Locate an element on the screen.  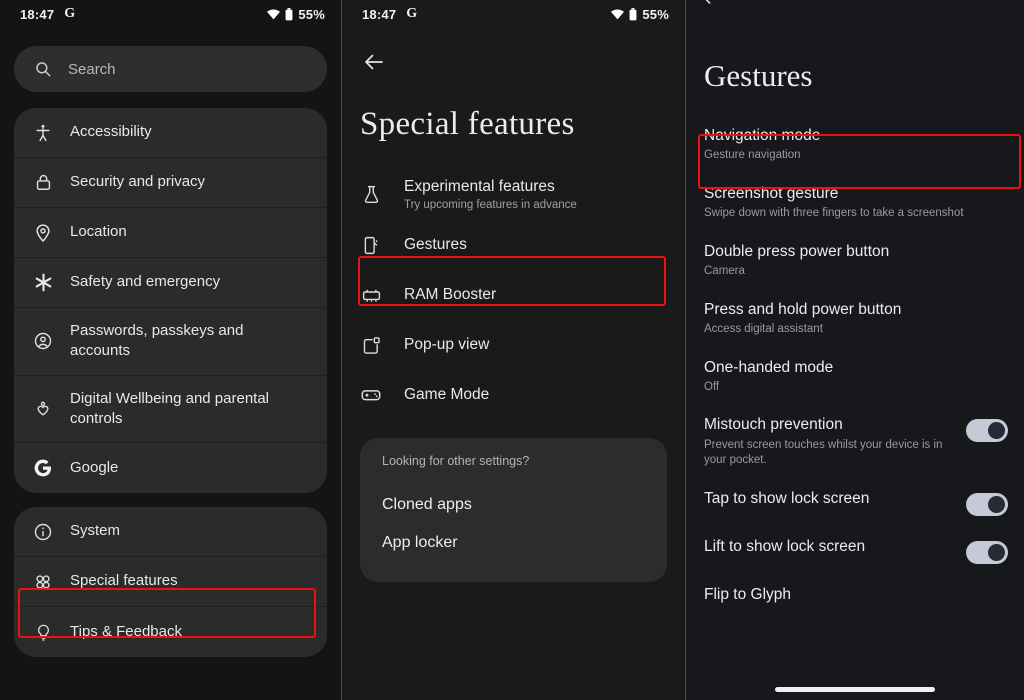
toggle-lift-to-show-lock-screen is located at coordinates (987, 552).